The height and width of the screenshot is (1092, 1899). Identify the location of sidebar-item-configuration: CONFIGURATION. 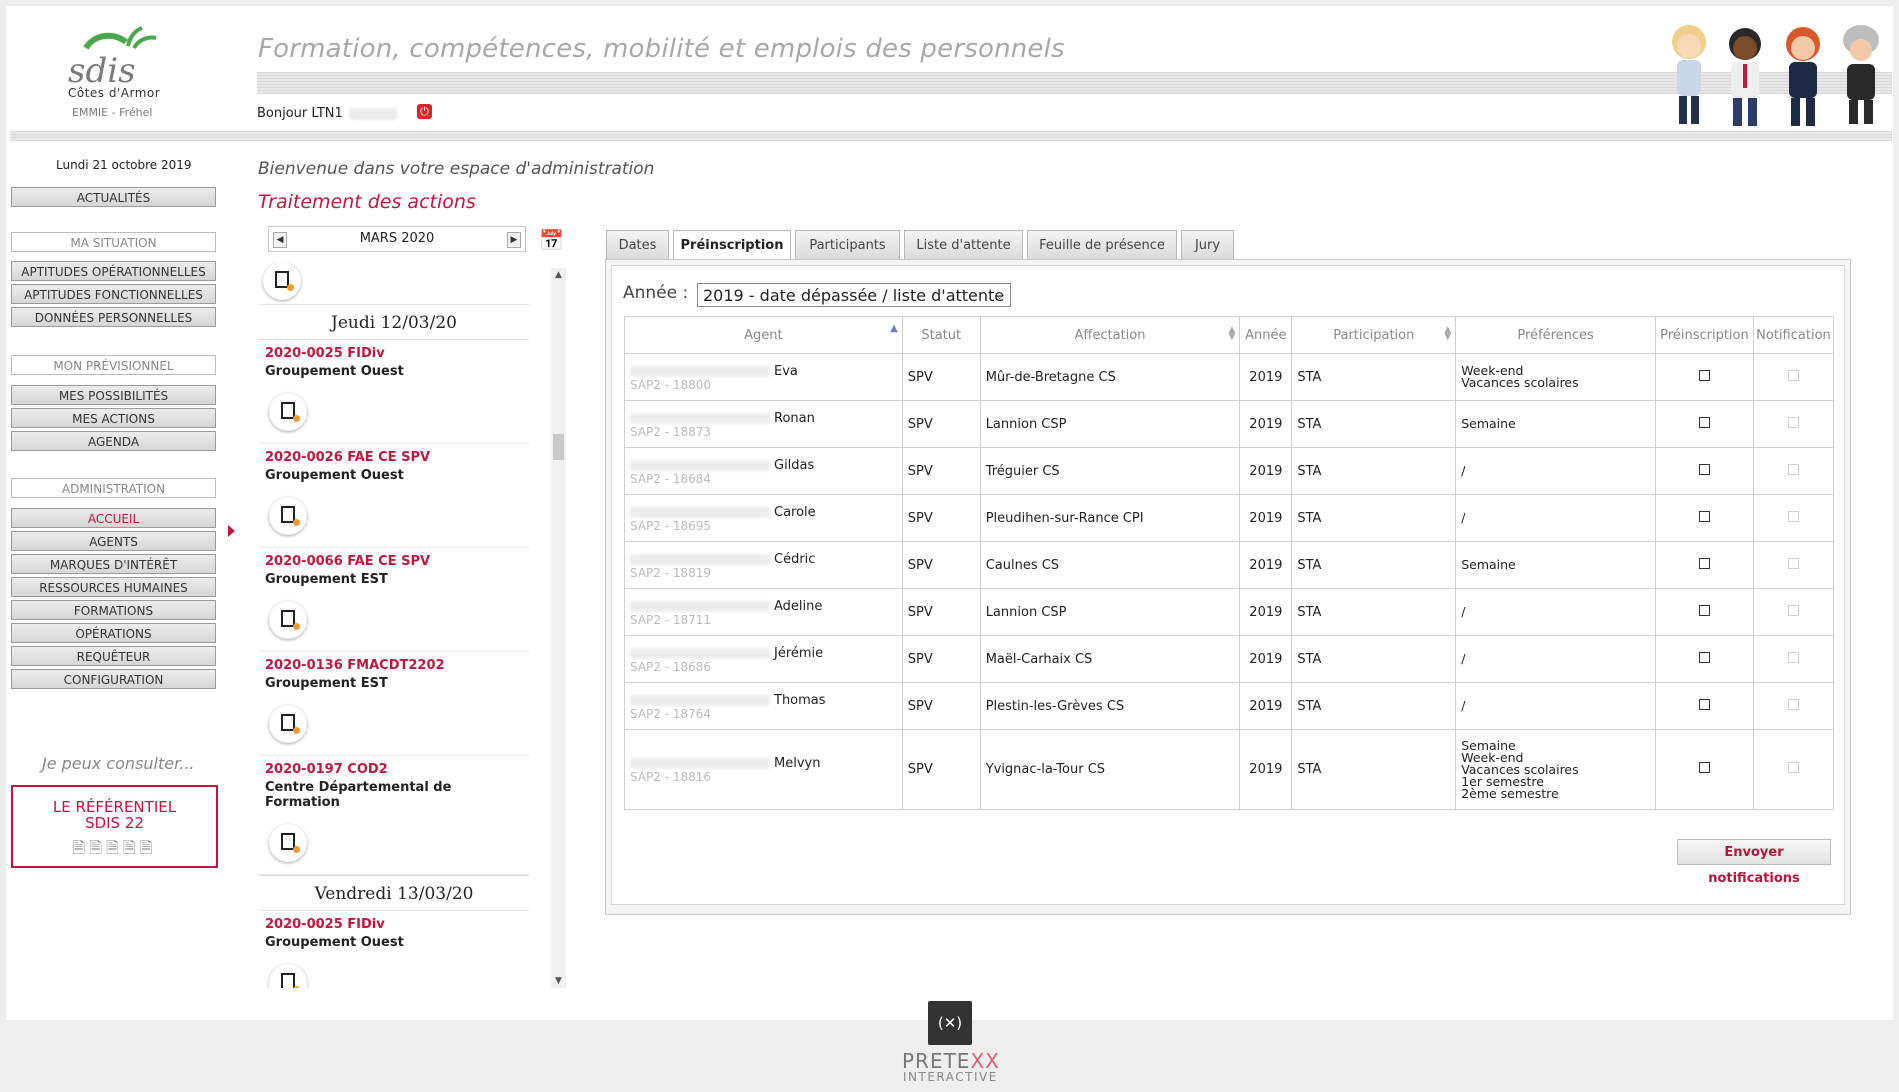
(113, 679).